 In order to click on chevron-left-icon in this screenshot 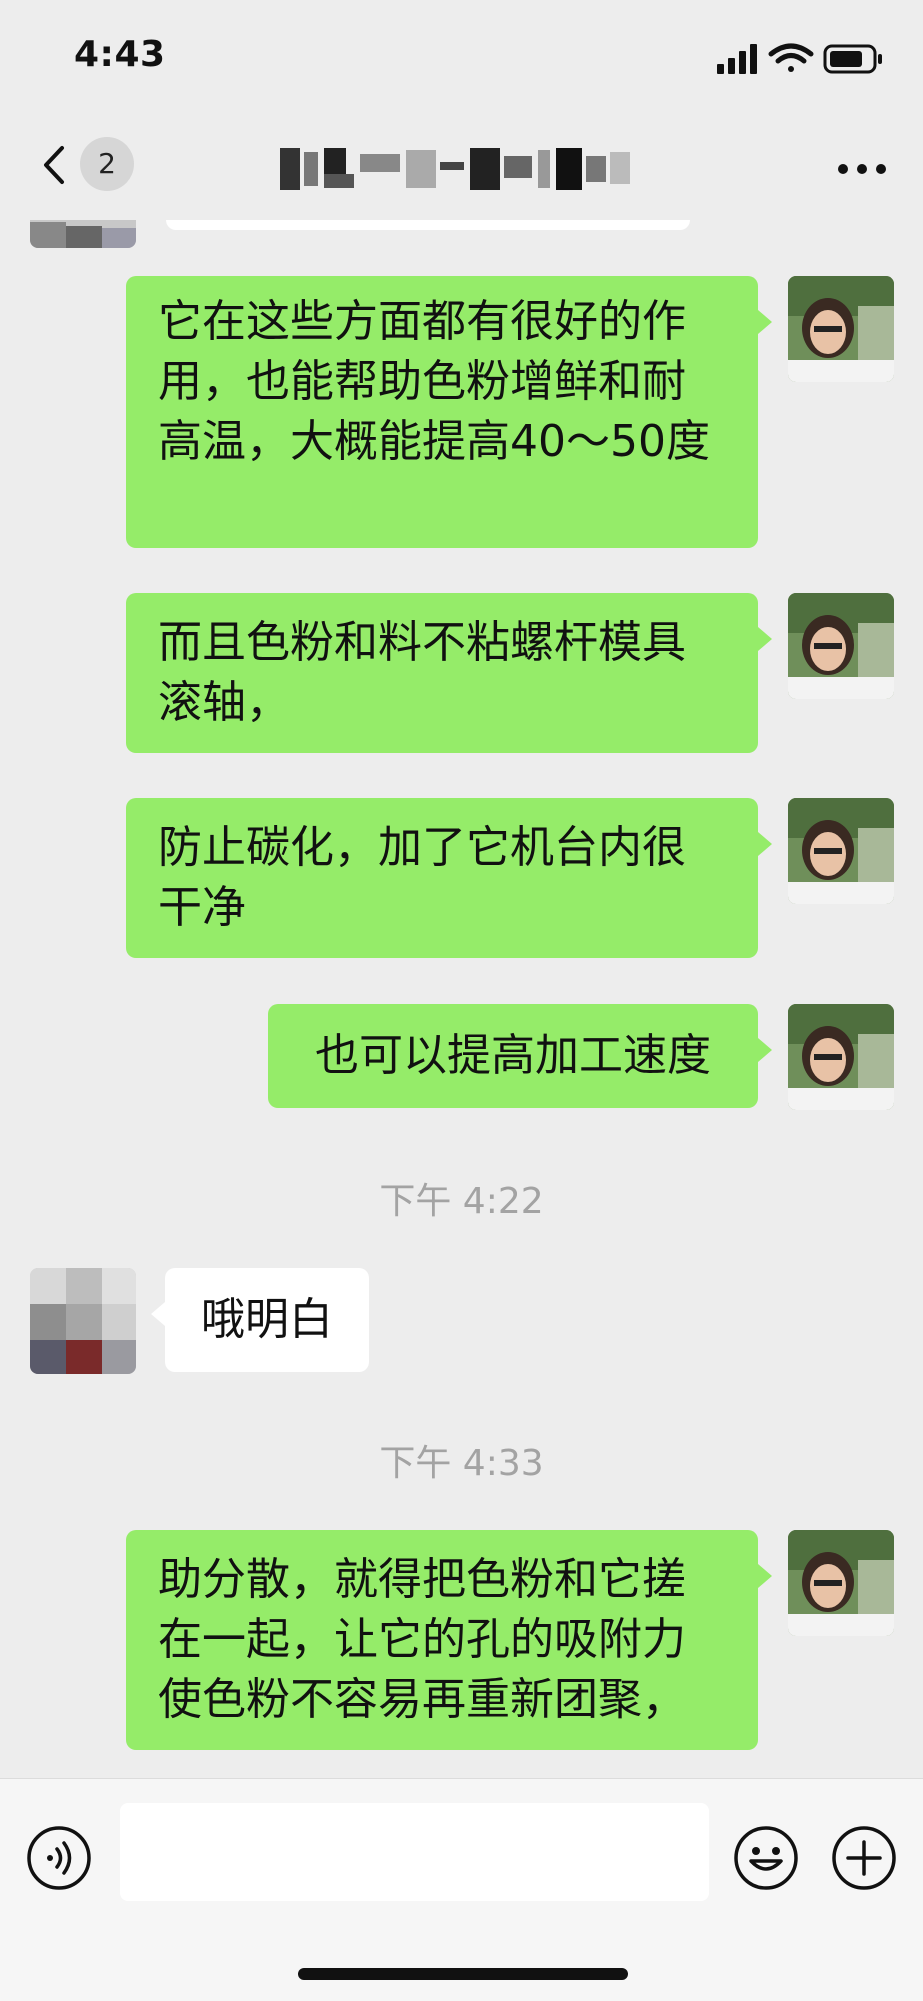, I will do `click(54, 165)`.